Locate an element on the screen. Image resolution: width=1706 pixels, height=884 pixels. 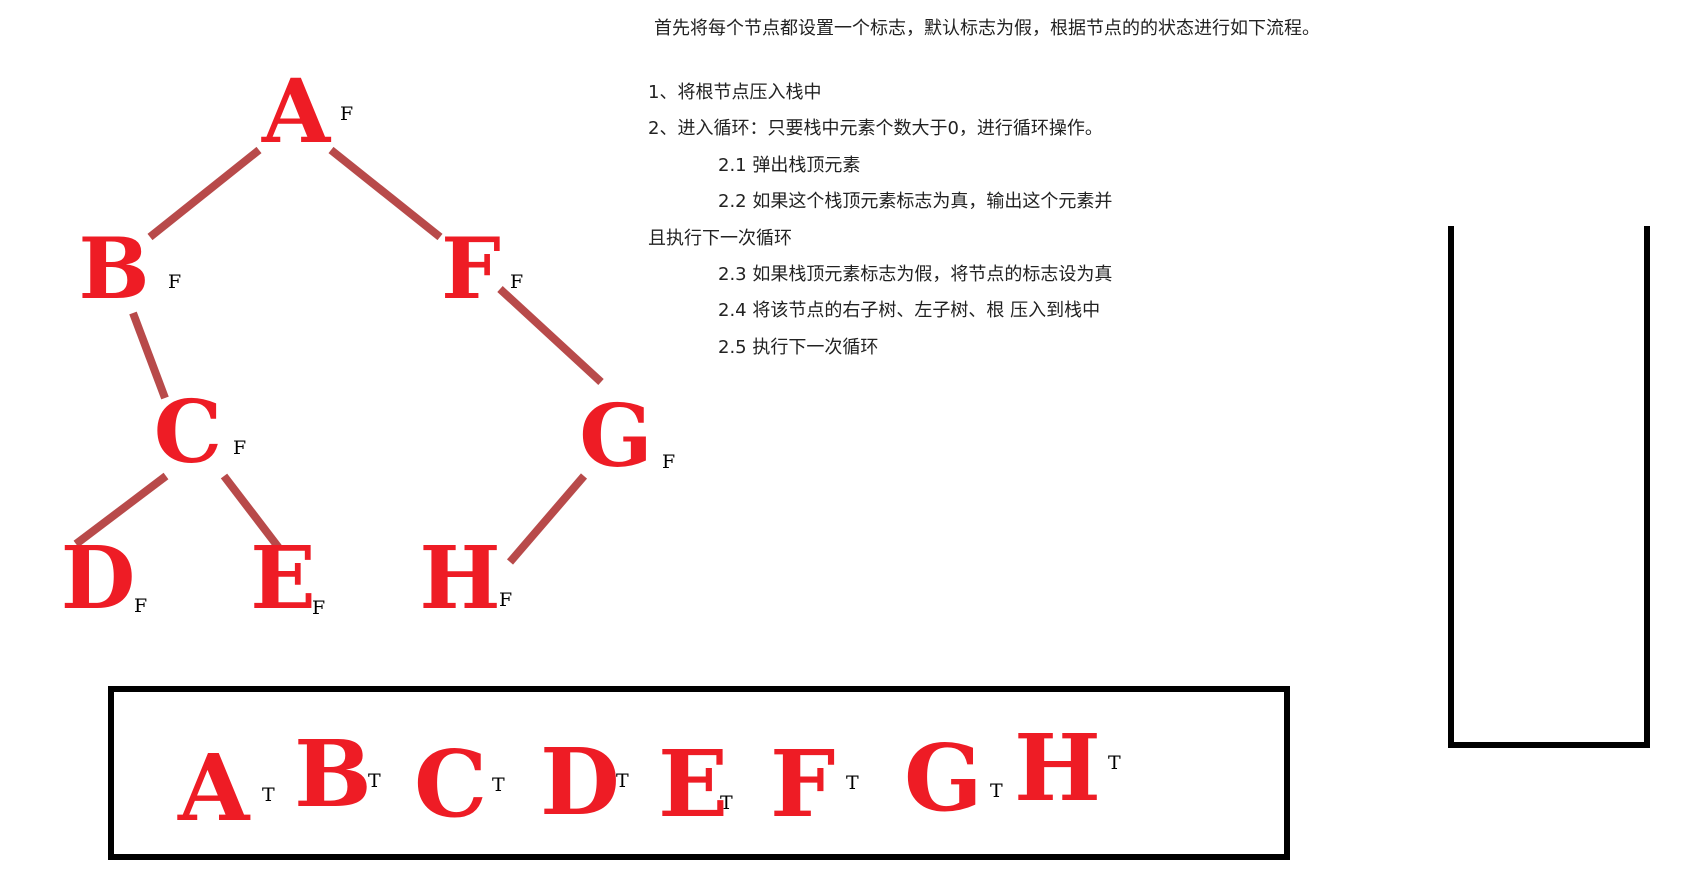
output-letter: A is located at coordinates (214, 788).